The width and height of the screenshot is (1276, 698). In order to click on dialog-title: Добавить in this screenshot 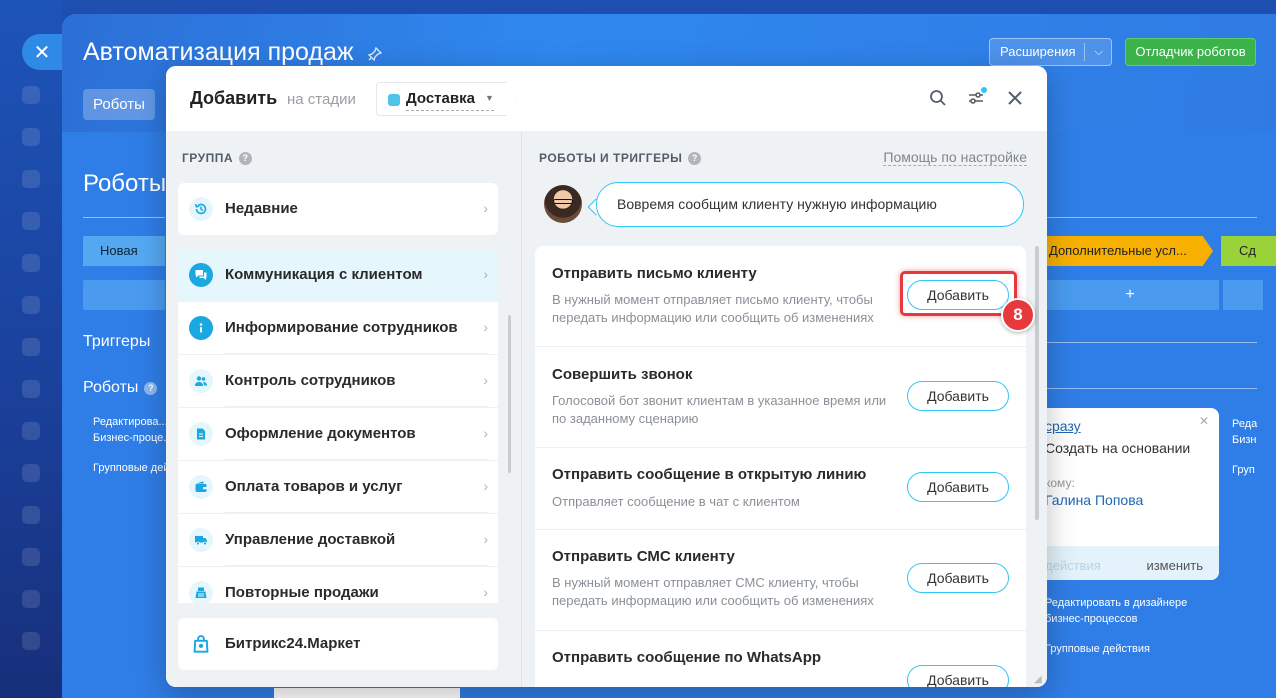, I will do `click(234, 98)`.